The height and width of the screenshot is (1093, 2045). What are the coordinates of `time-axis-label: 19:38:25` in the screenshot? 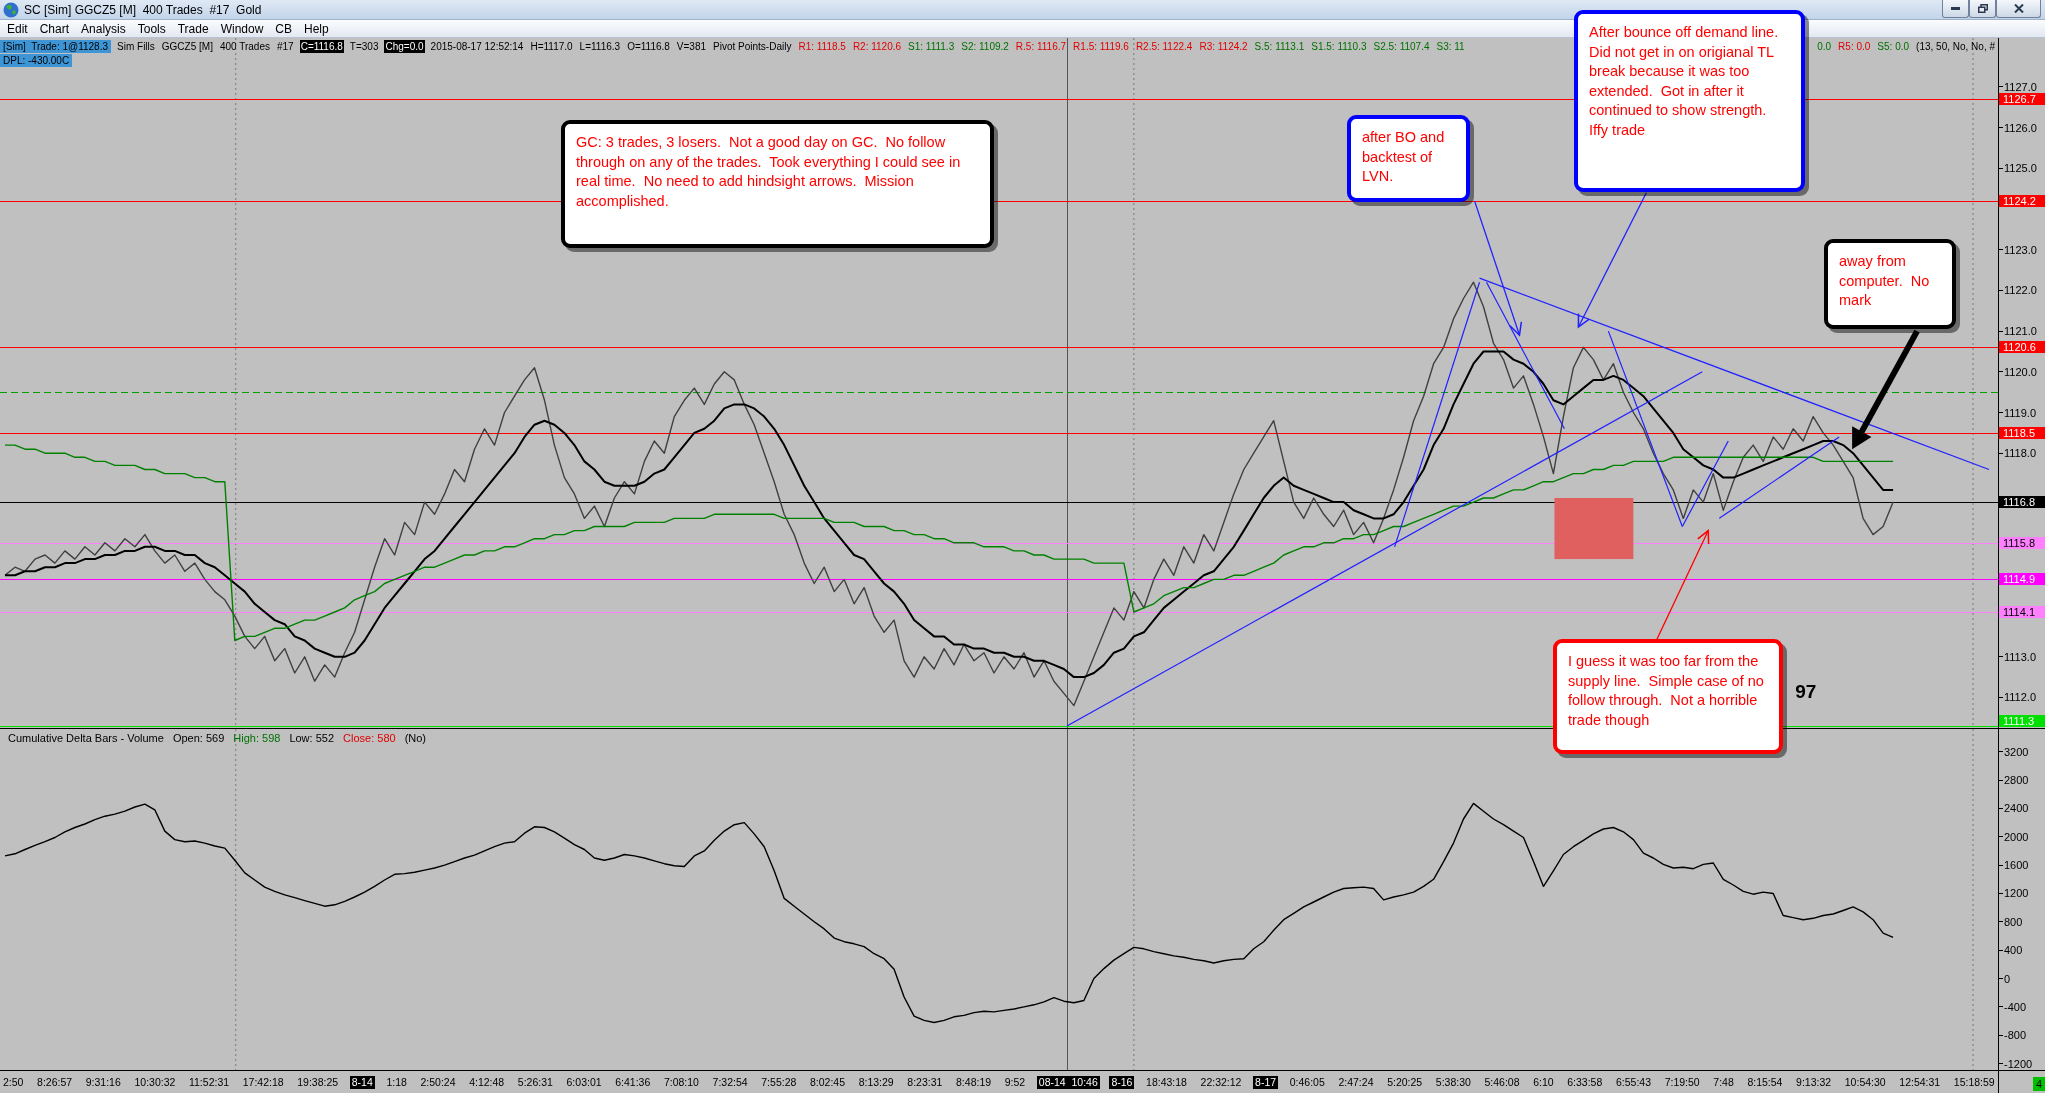 It's located at (318, 1082).